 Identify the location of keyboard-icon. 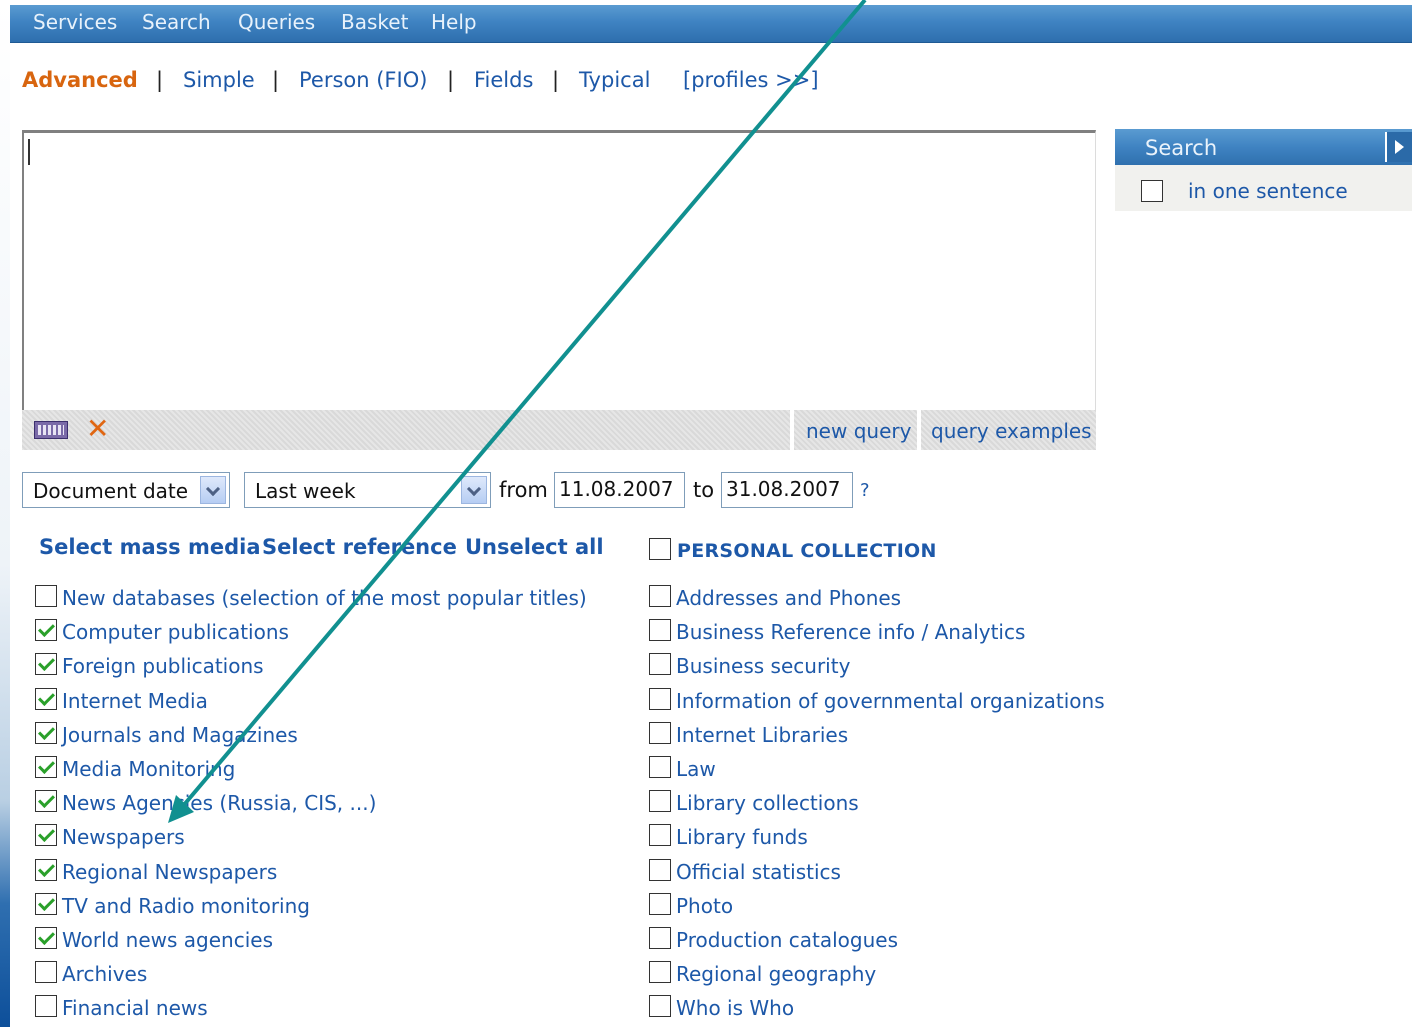
(51, 430).